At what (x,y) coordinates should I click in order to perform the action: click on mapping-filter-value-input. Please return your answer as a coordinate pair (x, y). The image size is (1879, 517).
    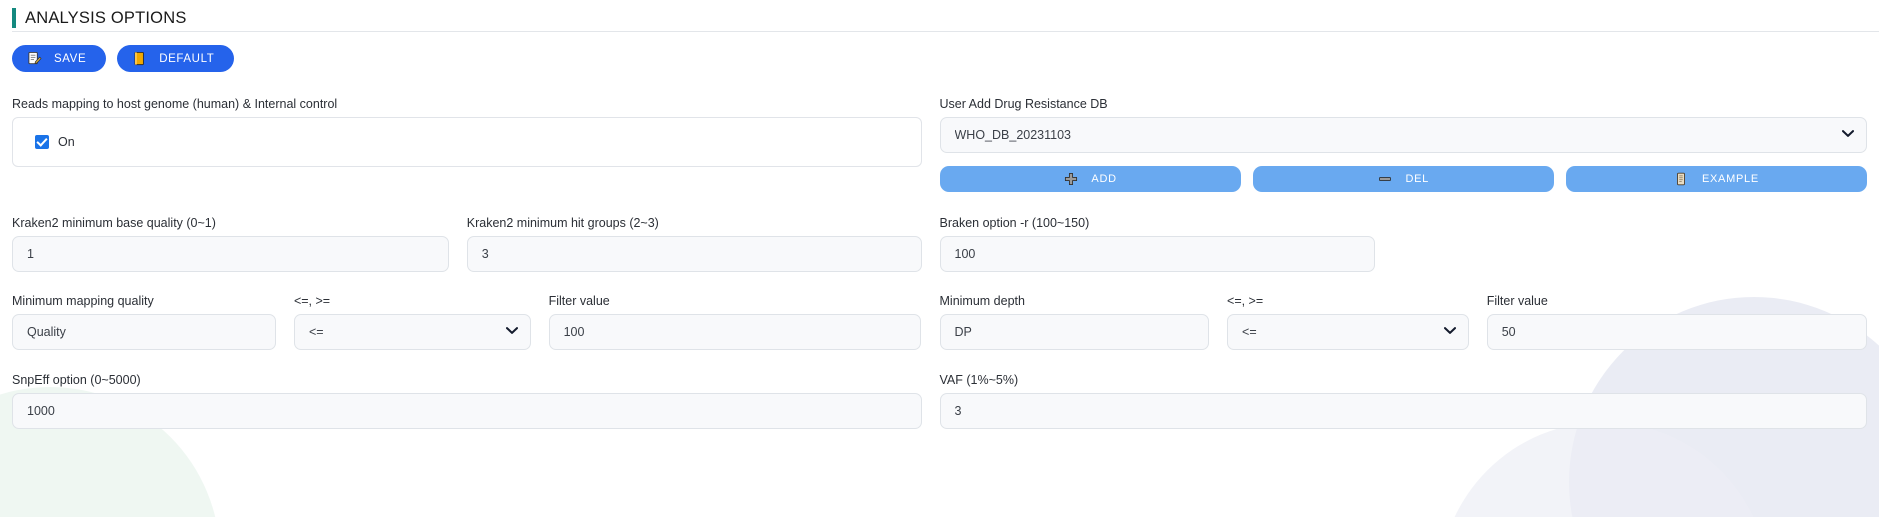
    Looking at the image, I should click on (735, 332).